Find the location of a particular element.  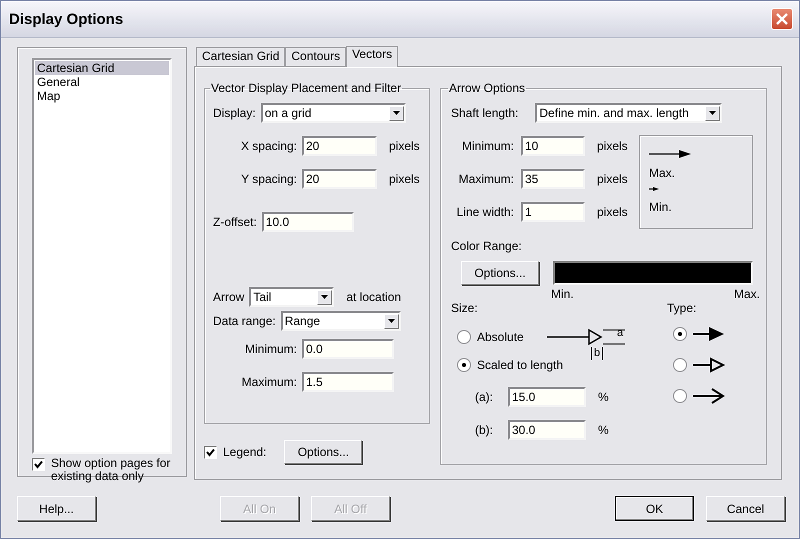

dialog-button: Cancel is located at coordinates (745, 508).